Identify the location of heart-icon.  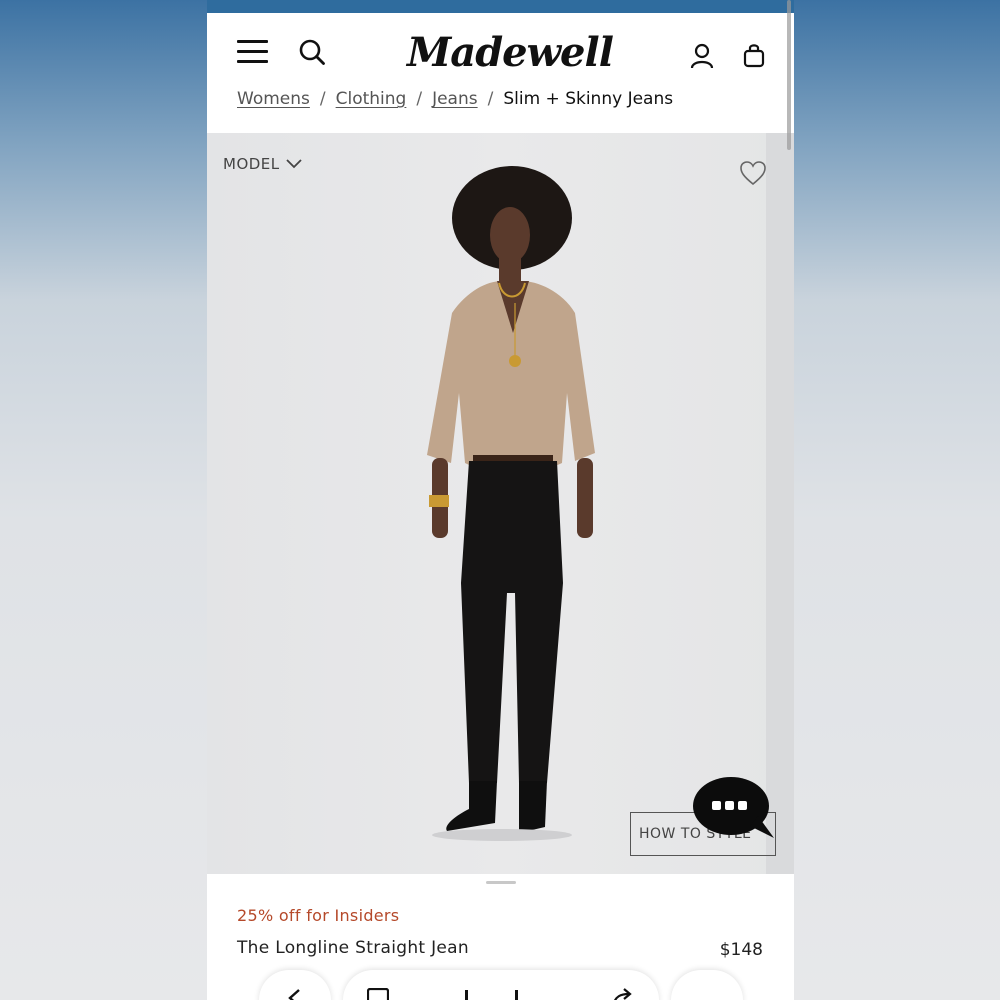
(753, 173).